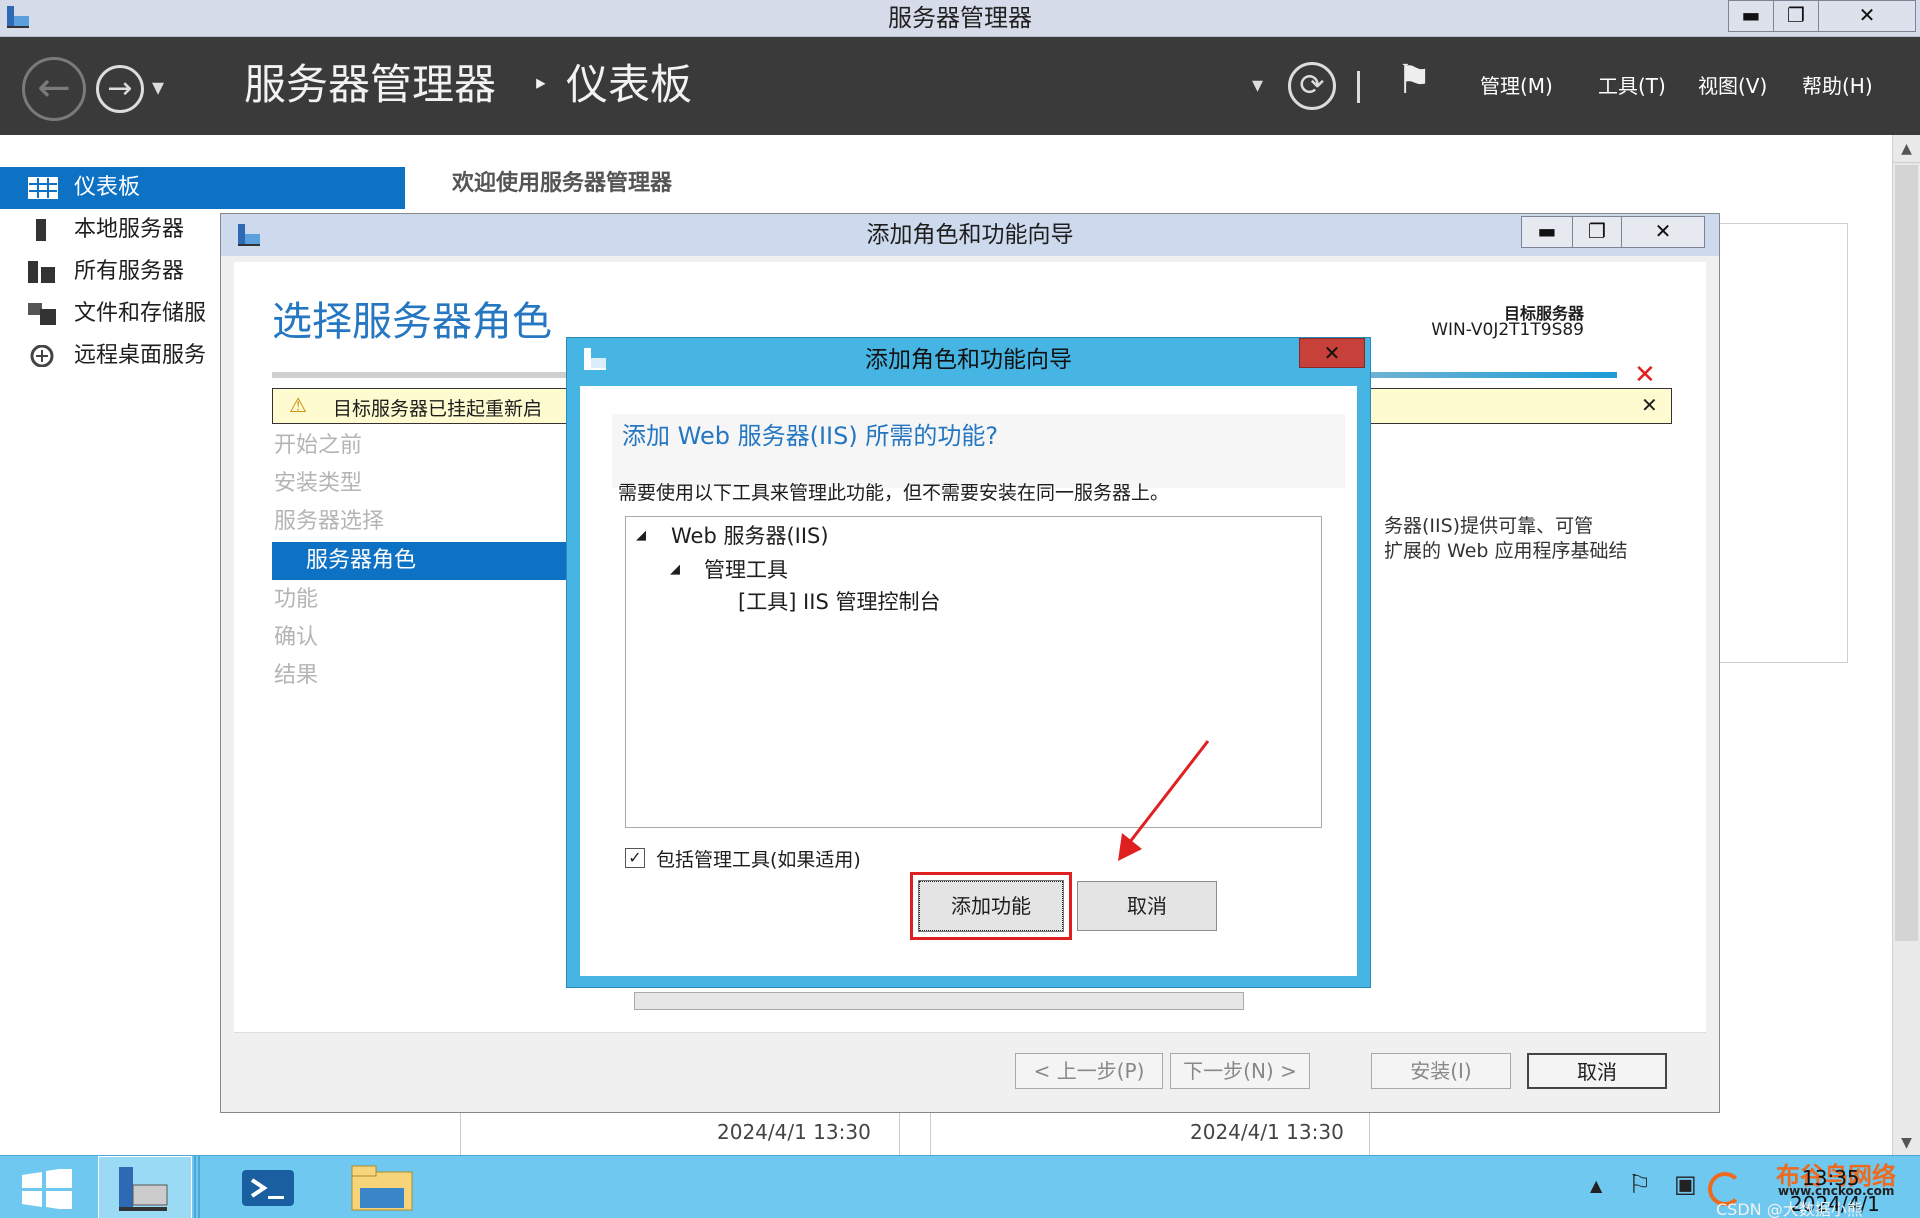 This screenshot has height=1218, width=1920. What do you see at coordinates (635, 858) in the screenshot?
I see `include-tools-checkbox: ✓` at bounding box center [635, 858].